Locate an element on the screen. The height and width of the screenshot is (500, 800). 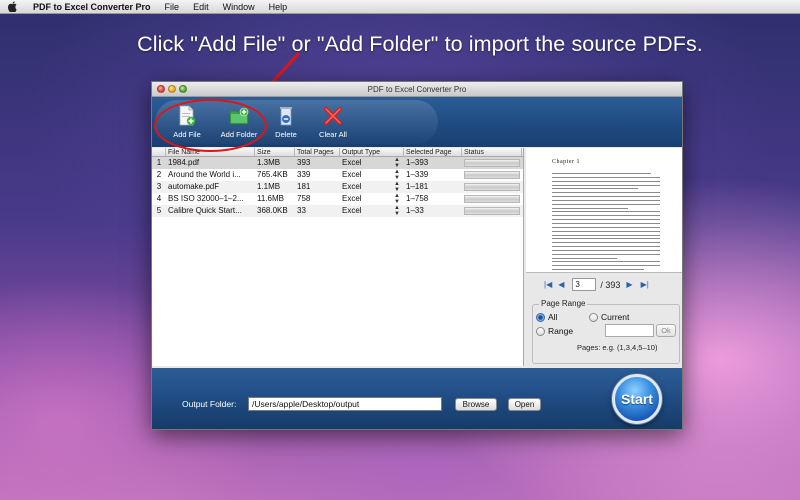
radio-range: Range is located at coordinates (554, 331).